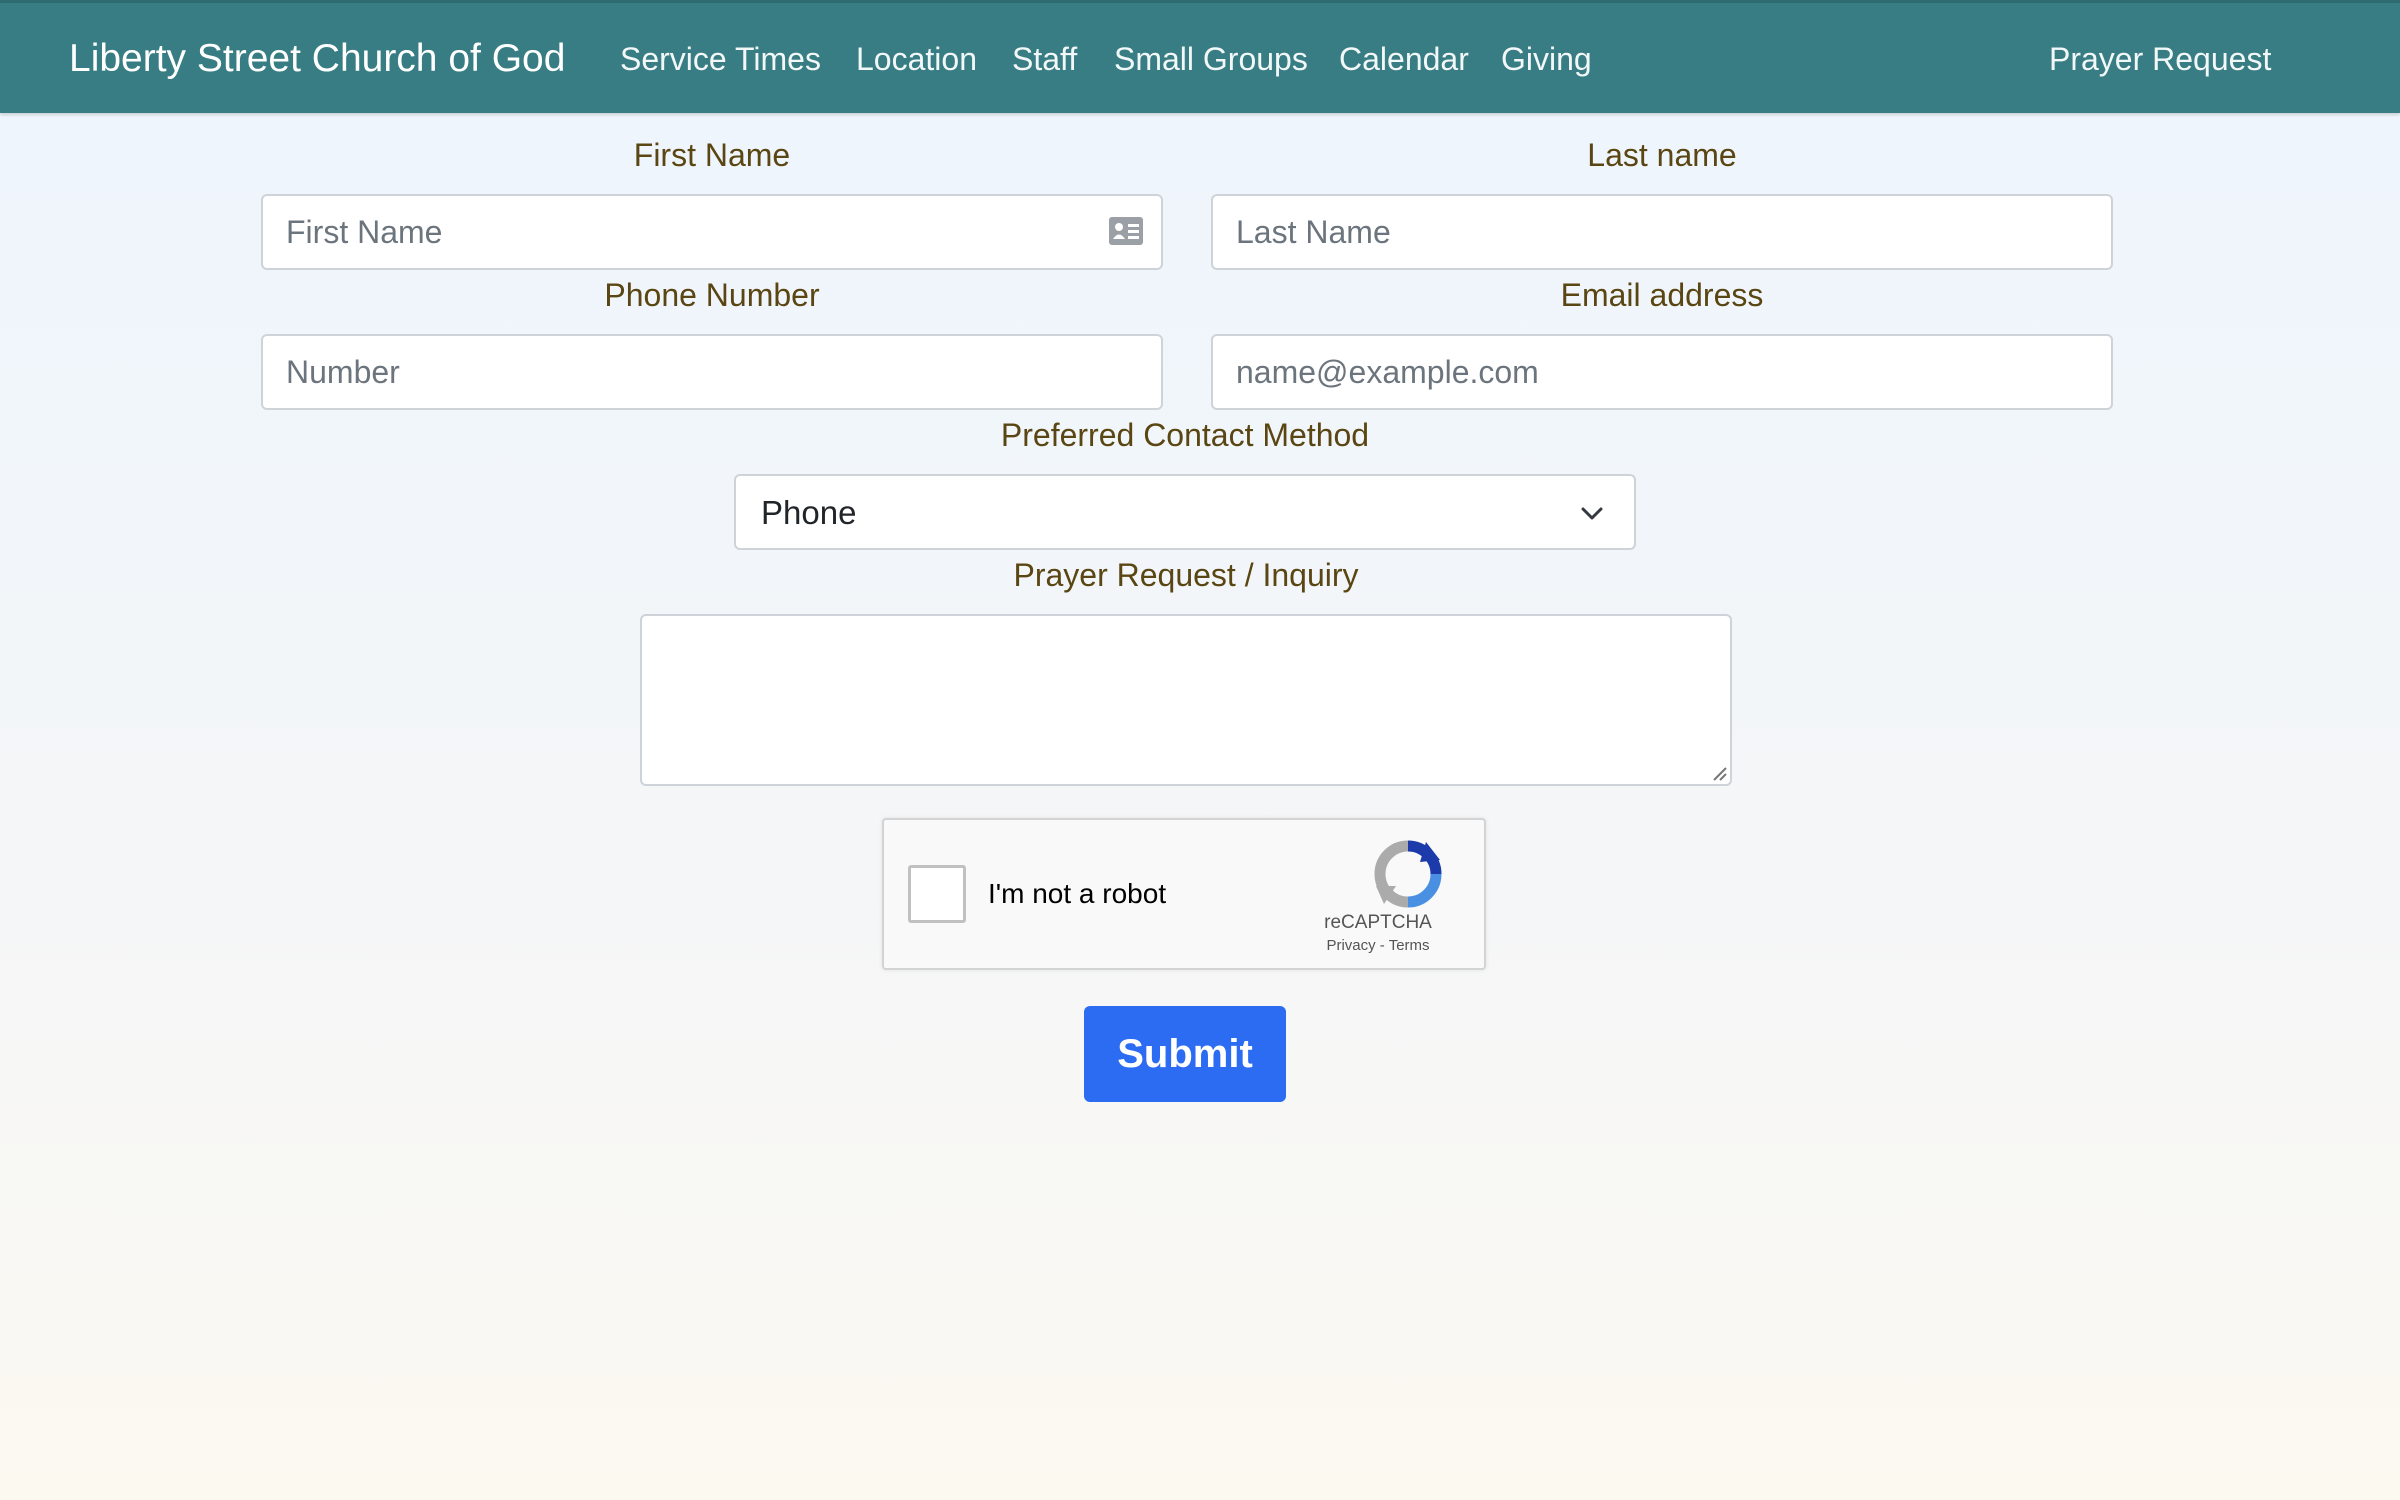  What do you see at coordinates (712, 232) in the screenshot?
I see `first-name-input` at bounding box center [712, 232].